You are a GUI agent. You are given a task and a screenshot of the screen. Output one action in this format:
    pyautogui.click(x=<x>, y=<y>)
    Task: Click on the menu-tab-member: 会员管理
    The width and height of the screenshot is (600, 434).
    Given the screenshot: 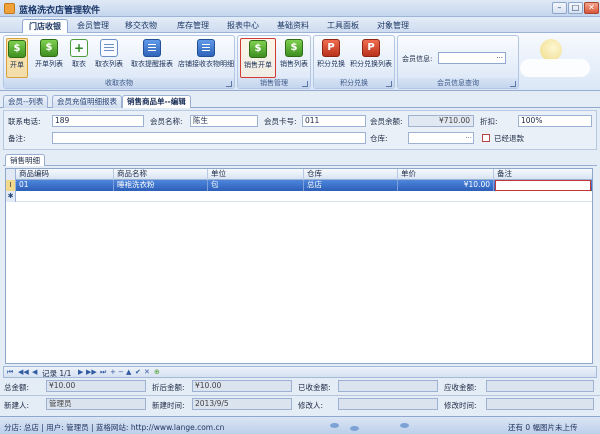 What is the action you would take?
    pyautogui.click(x=93, y=26)
    